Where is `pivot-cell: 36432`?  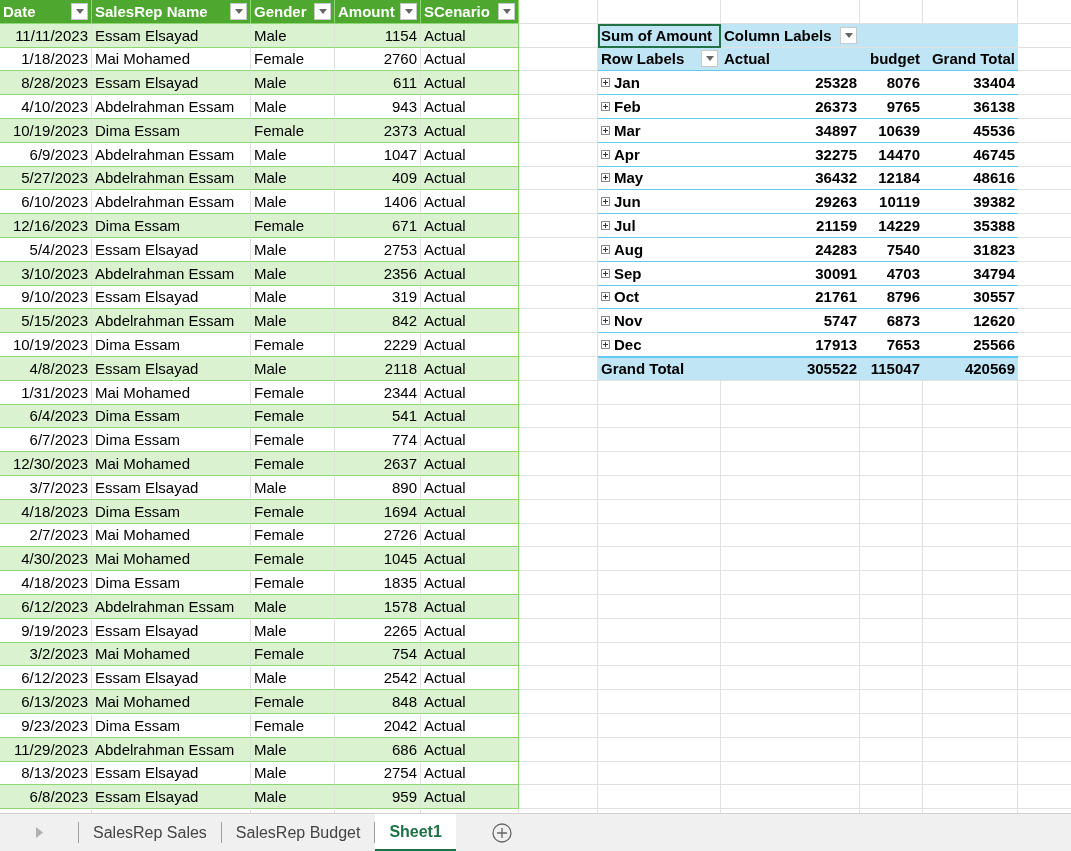 pivot-cell: 36432 is located at coordinates (790, 178).